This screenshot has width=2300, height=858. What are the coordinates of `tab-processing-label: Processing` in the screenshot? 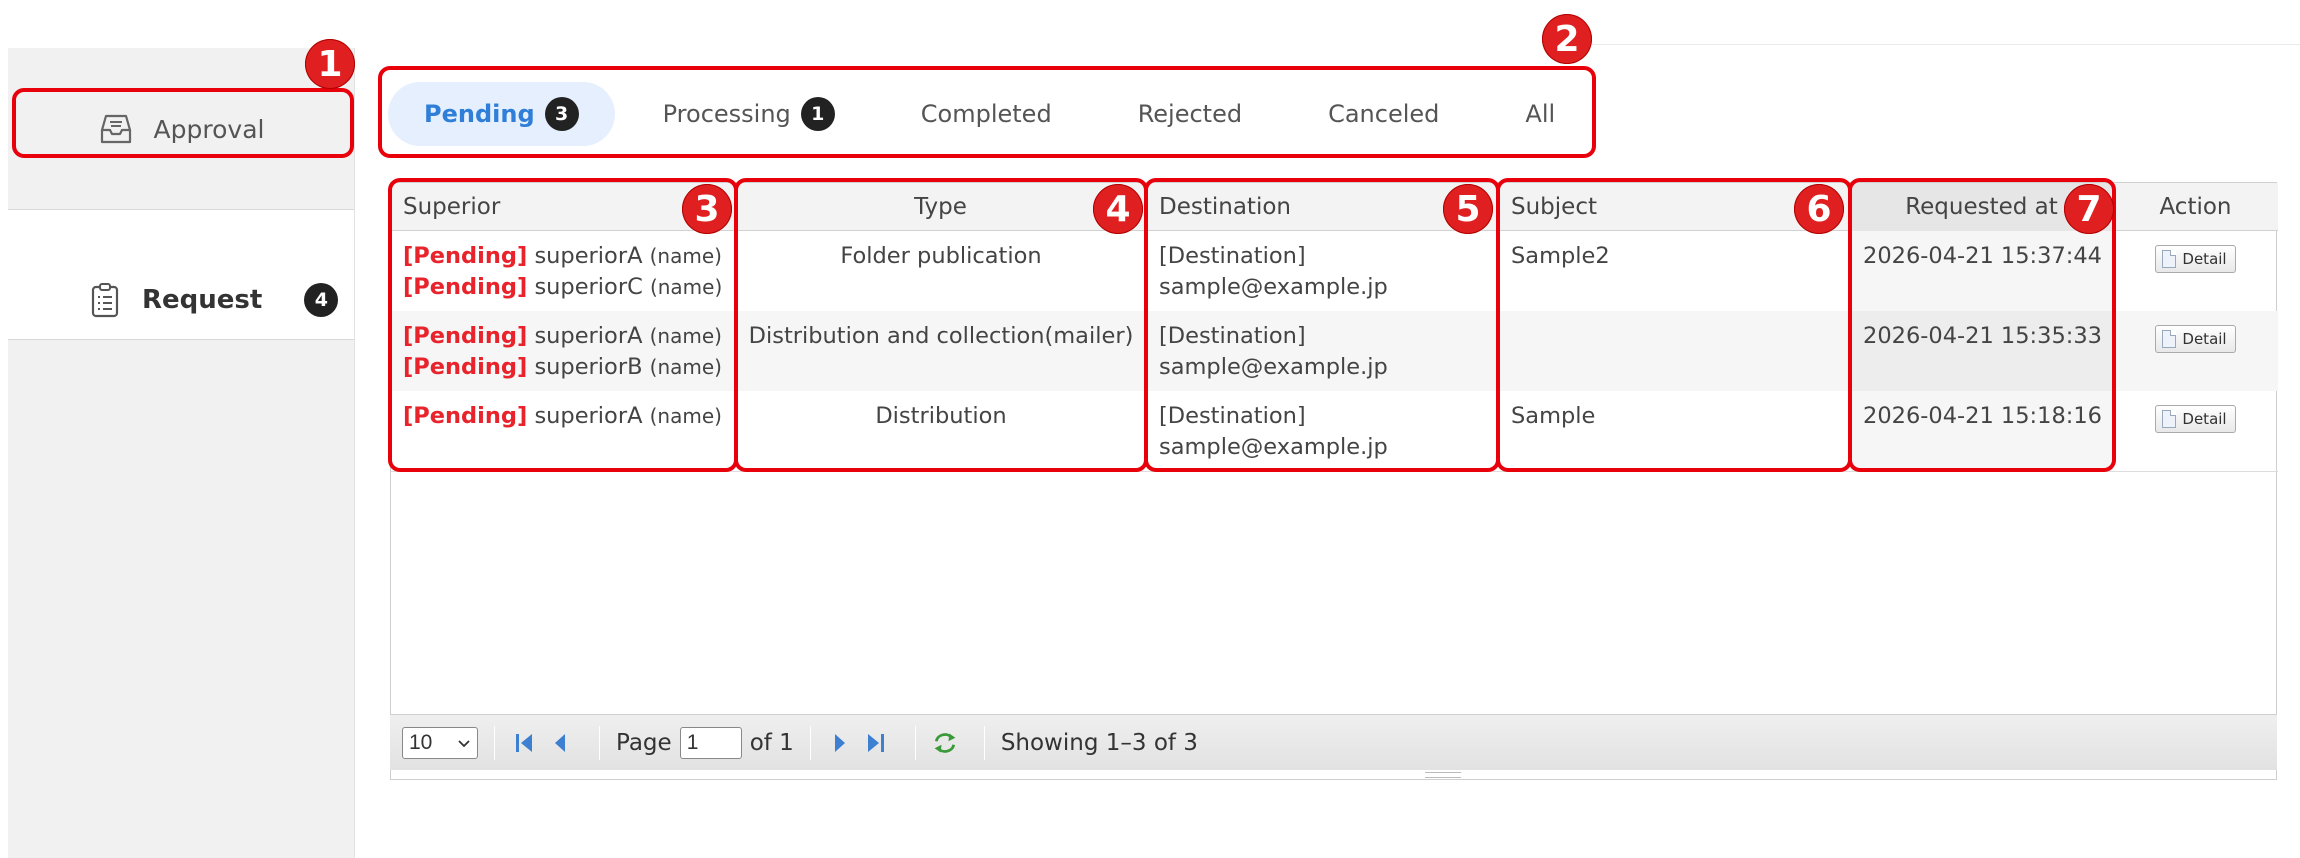 It's located at (726, 114).